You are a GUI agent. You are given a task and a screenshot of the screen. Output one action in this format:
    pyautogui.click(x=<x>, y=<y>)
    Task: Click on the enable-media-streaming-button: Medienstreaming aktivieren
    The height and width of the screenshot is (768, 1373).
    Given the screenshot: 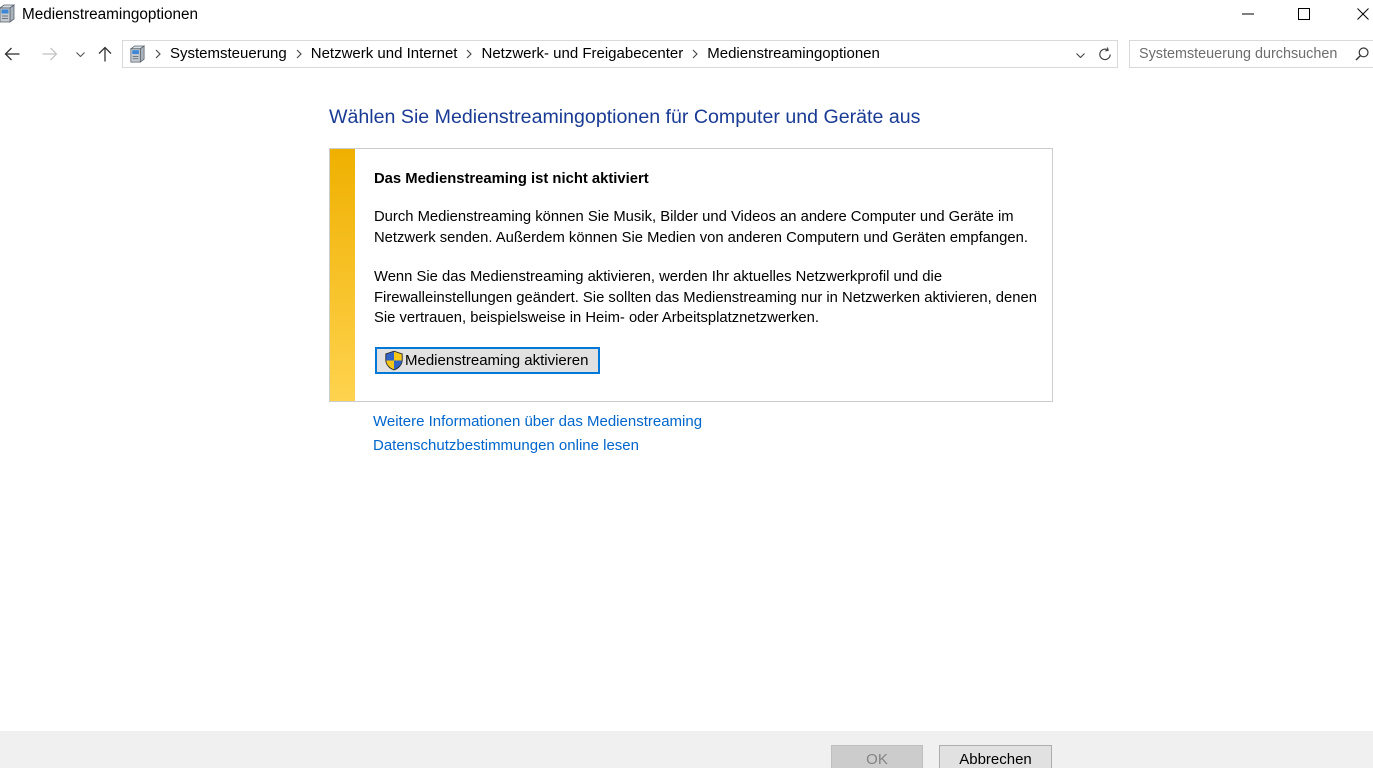 What is the action you would take?
    pyautogui.click(x=487, y=360)
    